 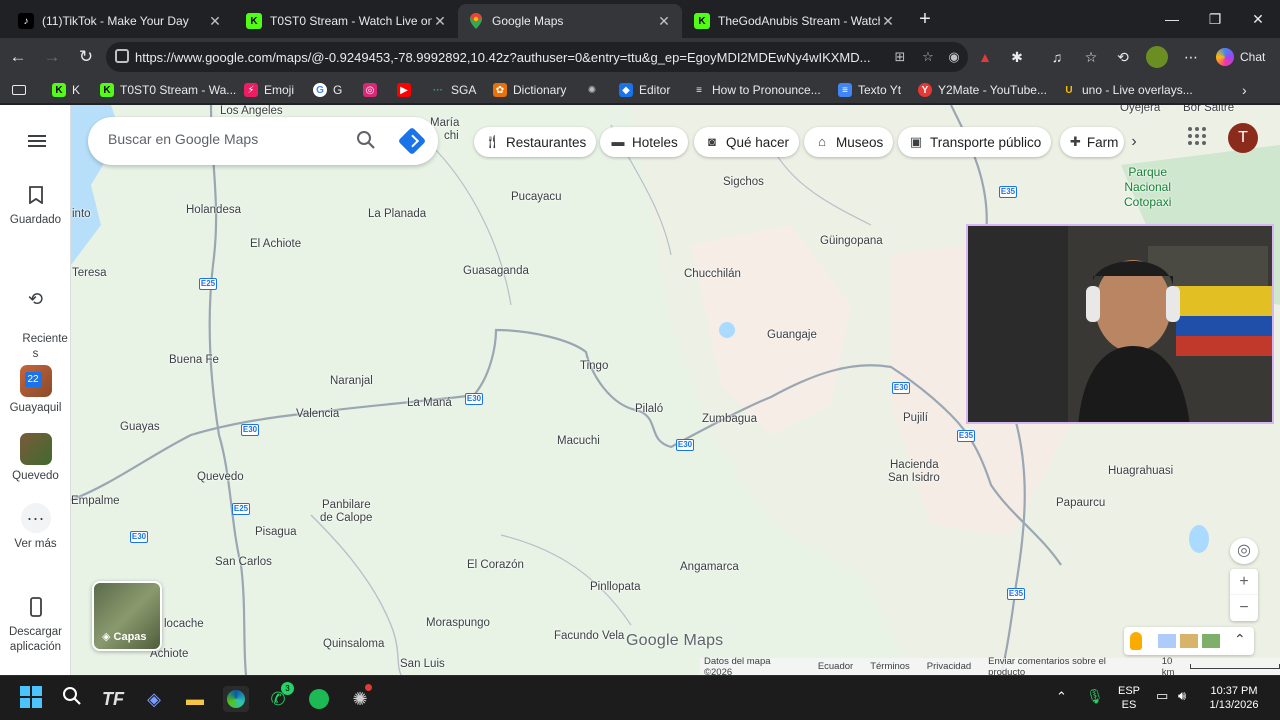 What do you see at coordinates (52, 57) in the screenshot?
I see `forward-button: →` at bounding box center [52, 57].